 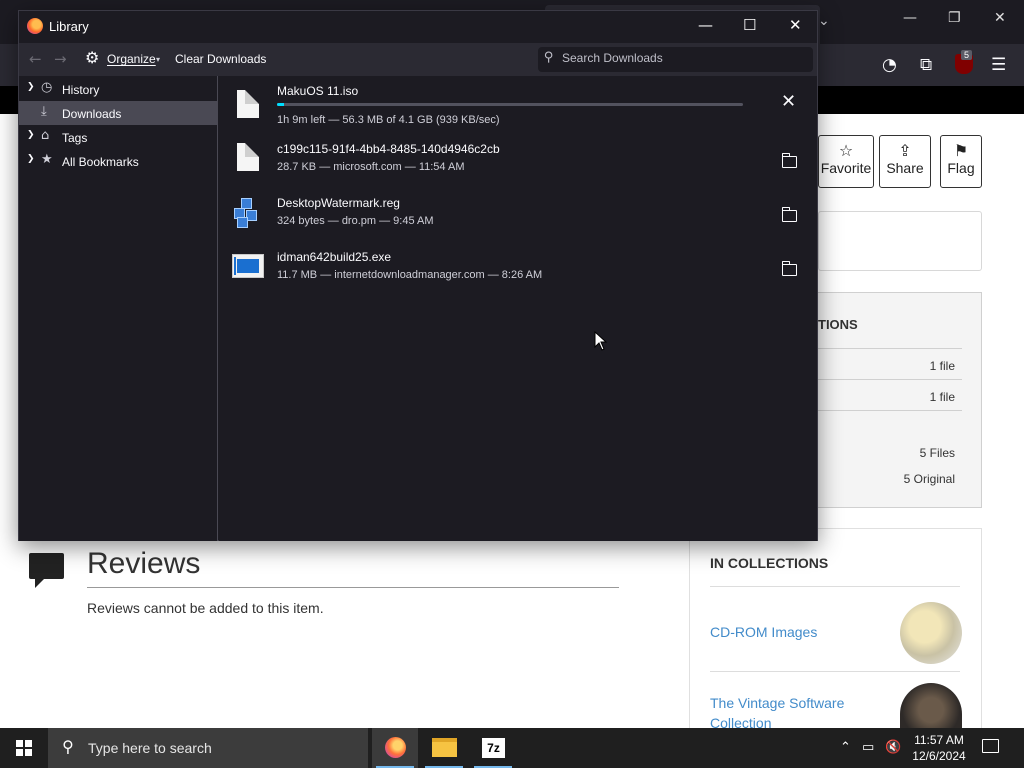 I want to click on menu-icon: ☰, so click(x=998, y=65).